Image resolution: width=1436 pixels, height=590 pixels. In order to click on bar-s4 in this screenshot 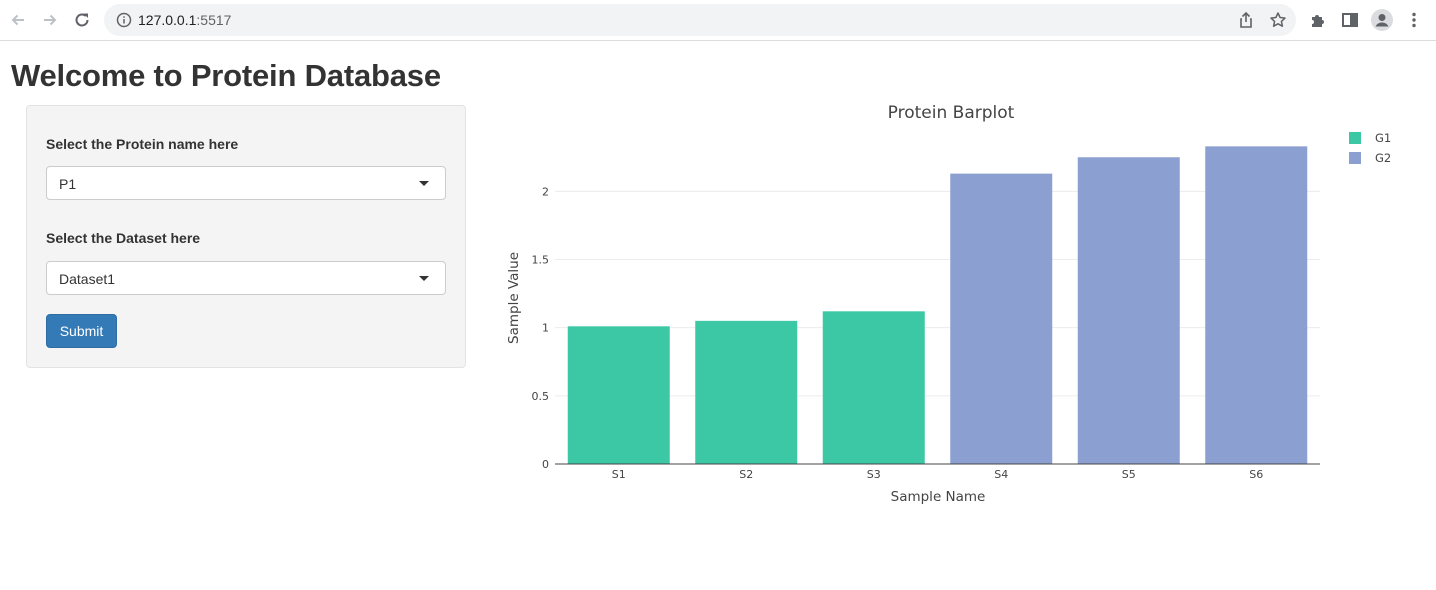, I will do `click(1001, 318)`.